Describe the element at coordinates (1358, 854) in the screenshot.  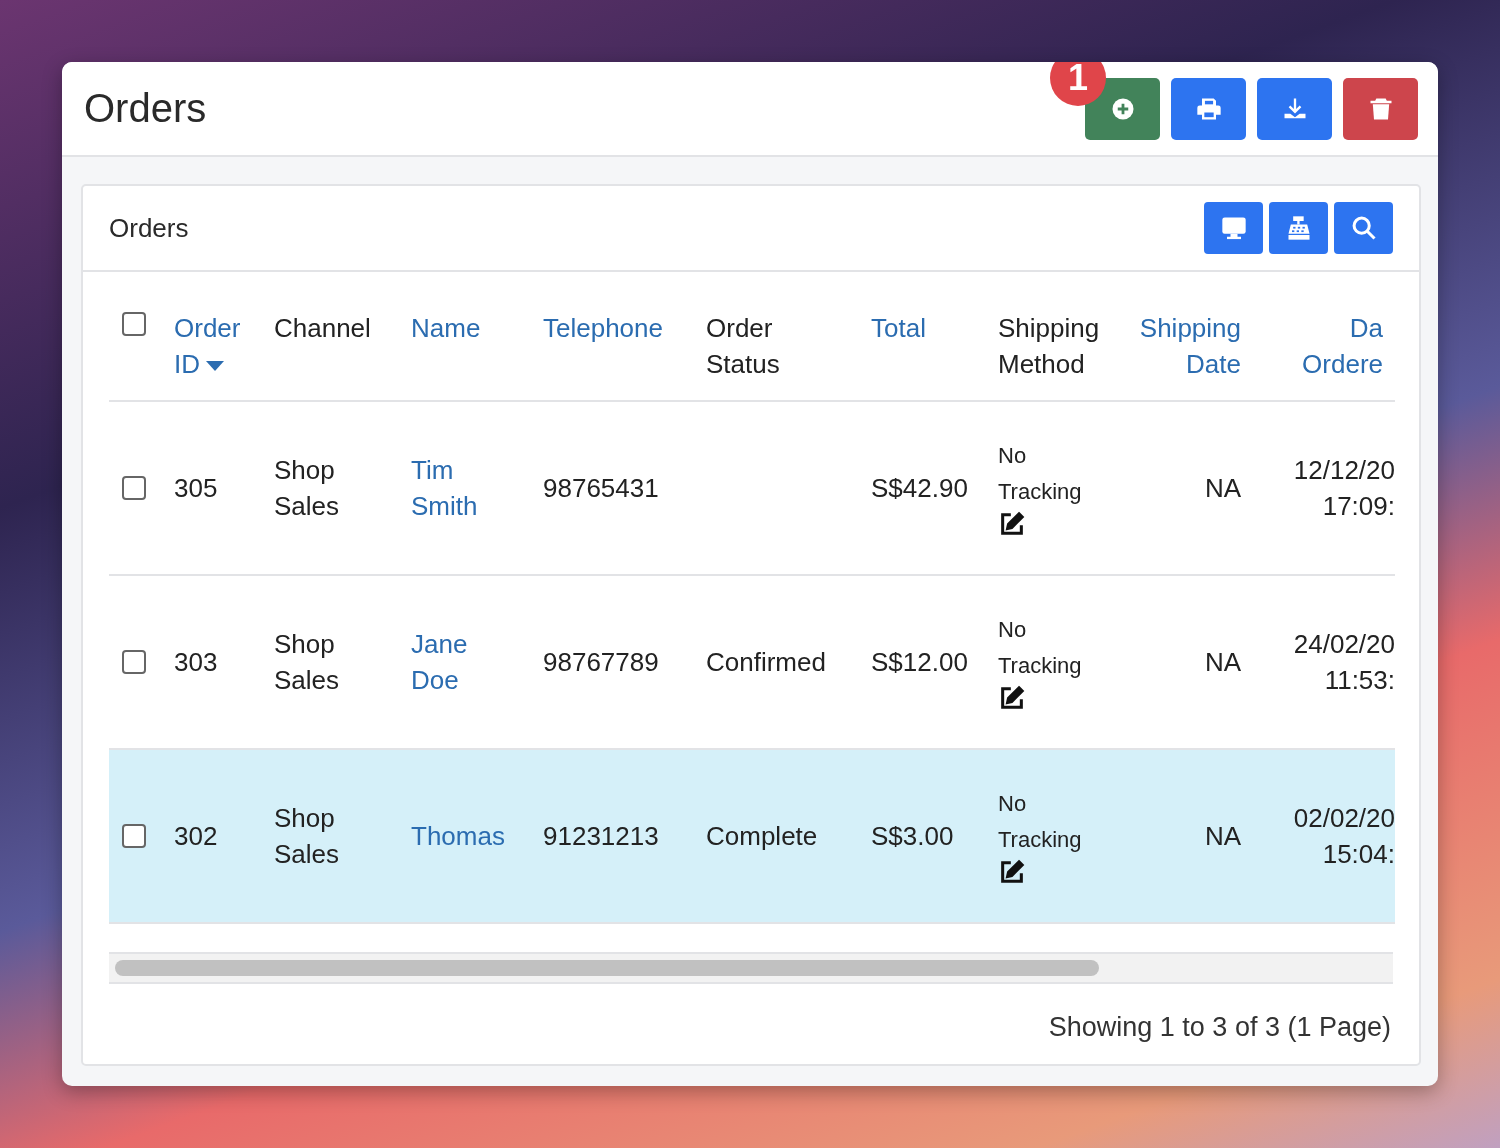
I see `table-cell-text: 15:04:` at that location.